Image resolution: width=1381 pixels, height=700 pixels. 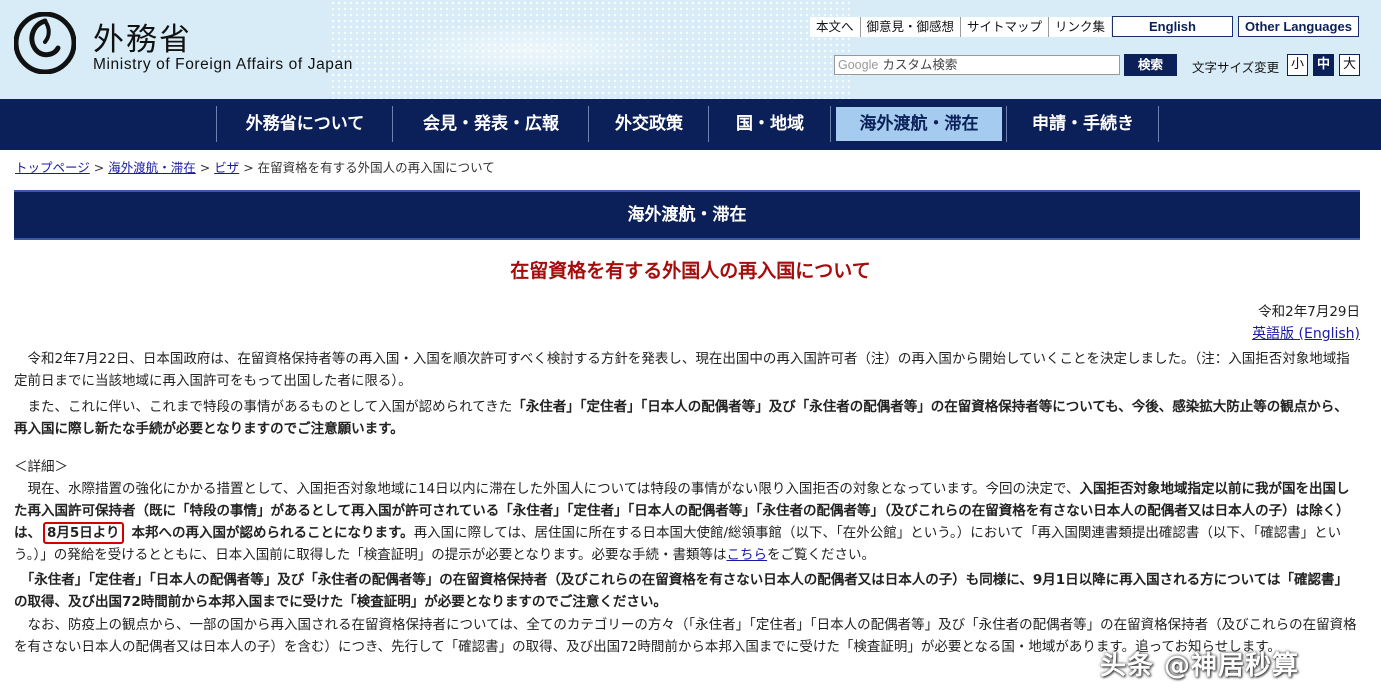 I want to click on link-links: リンク集, so click(x=1080, y=27).